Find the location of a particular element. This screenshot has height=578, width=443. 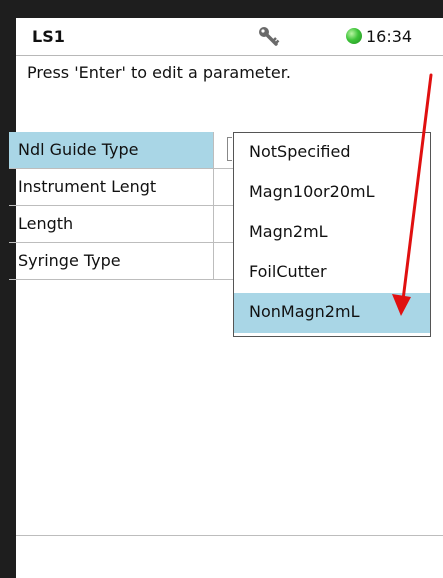

instruction-text: Press 'Enter' to edit a parameter. is located at coordinates (159, 72).